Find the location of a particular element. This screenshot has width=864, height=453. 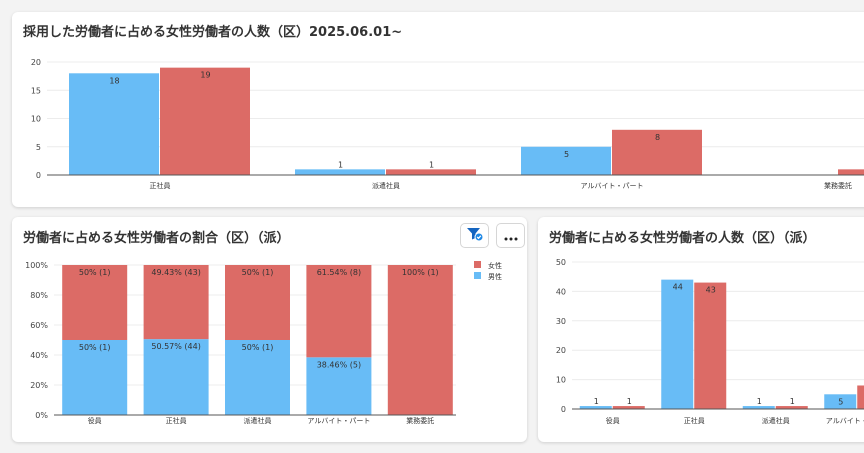

y-tick-label: 20% is located at coordinates (39, 385).